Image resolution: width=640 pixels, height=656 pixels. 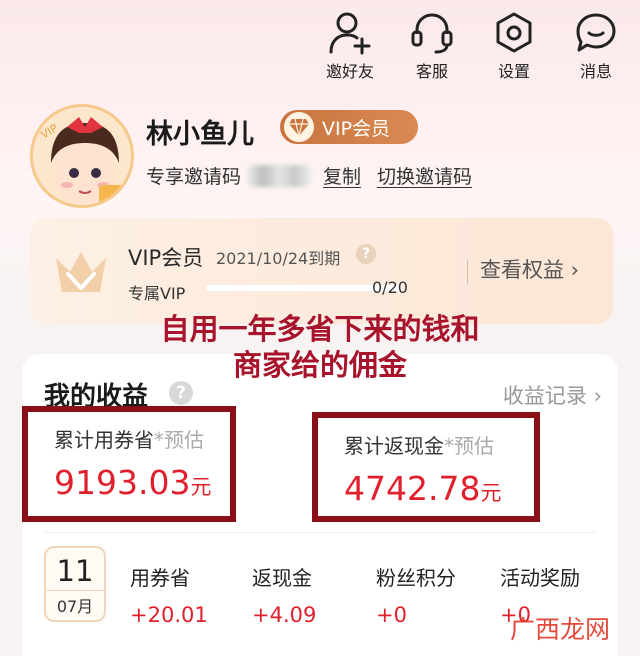 I want to click on calendar-date: 11 07月, so click(x=75, y=584).